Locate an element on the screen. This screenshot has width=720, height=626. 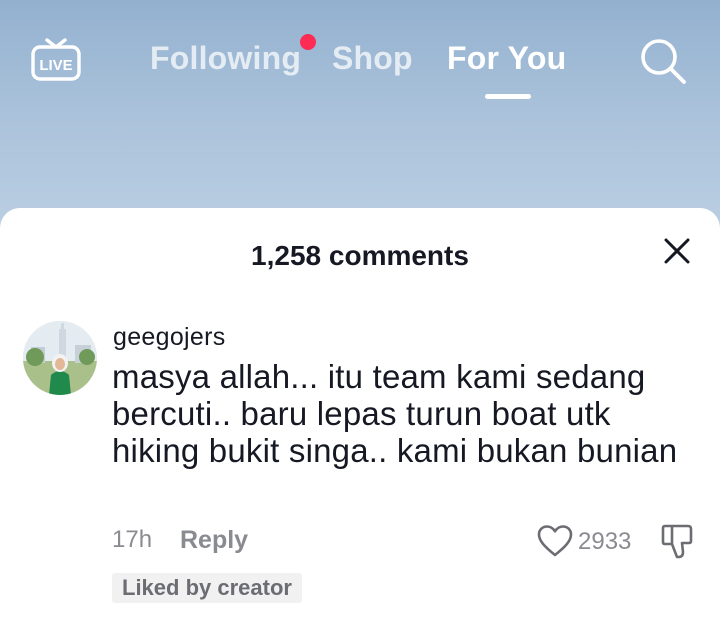
search-icon is located at coordinates (663, 61).